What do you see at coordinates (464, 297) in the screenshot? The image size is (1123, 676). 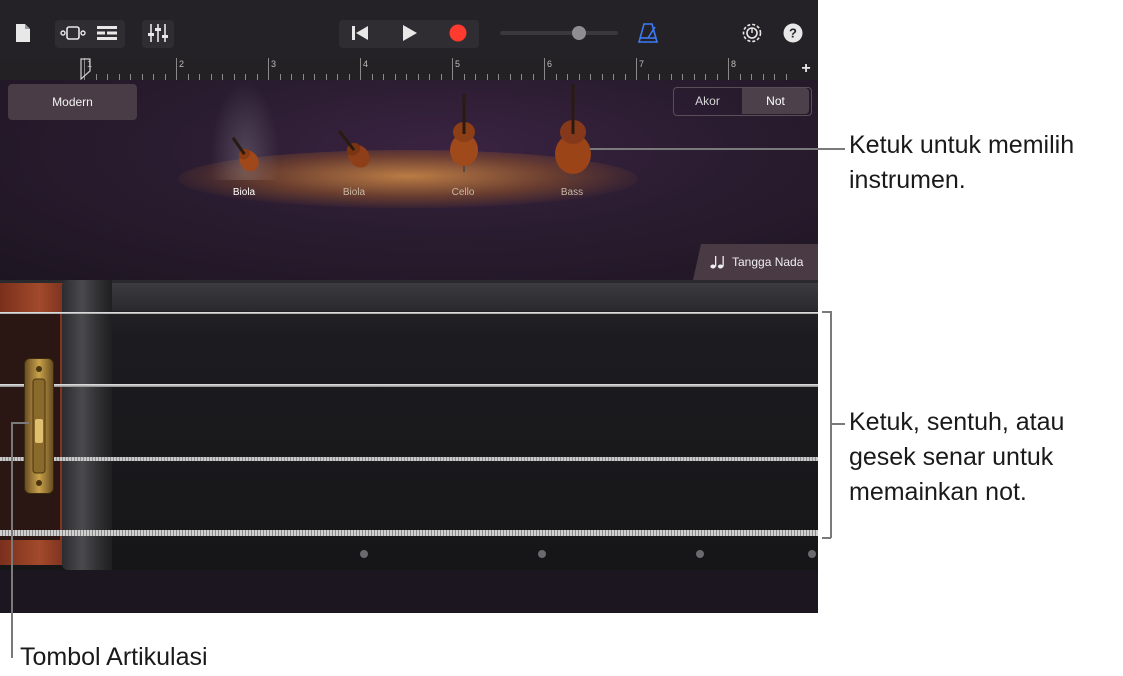 I see `fingerboard-edge` at bounding box center [464, 297].